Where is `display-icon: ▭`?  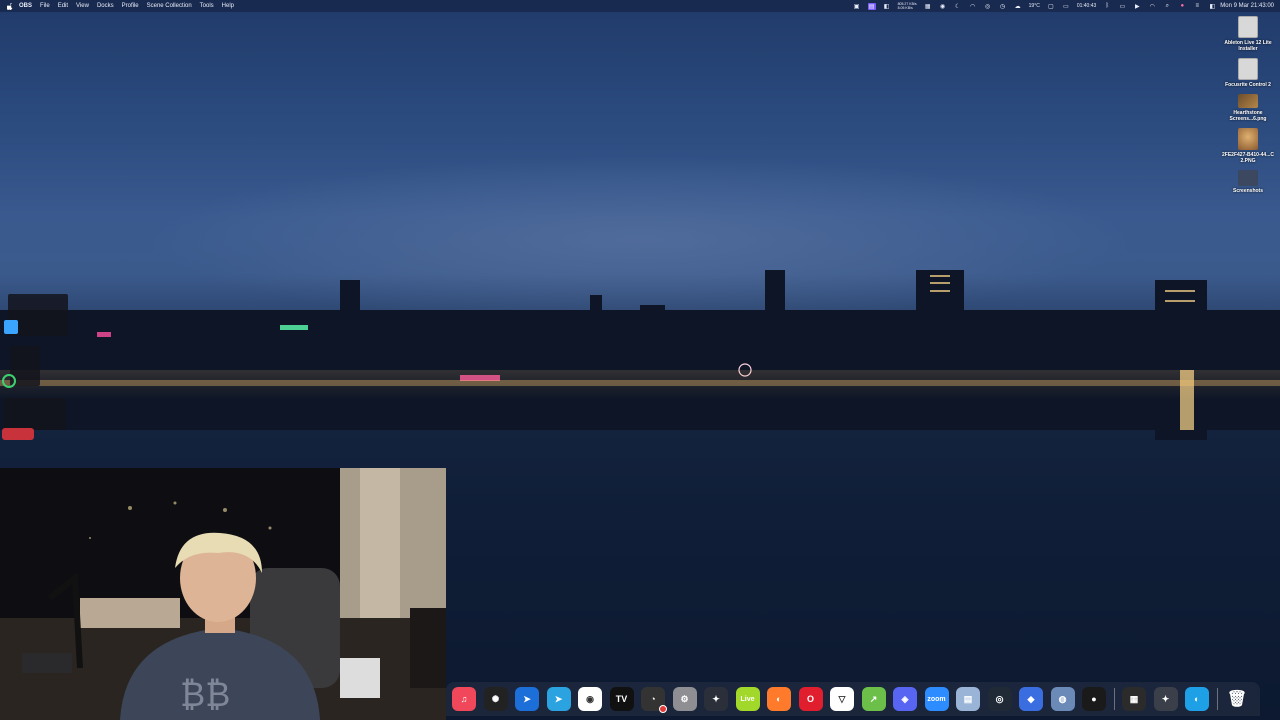
display-icon: ▭ is located at coordinates (1066, 6).